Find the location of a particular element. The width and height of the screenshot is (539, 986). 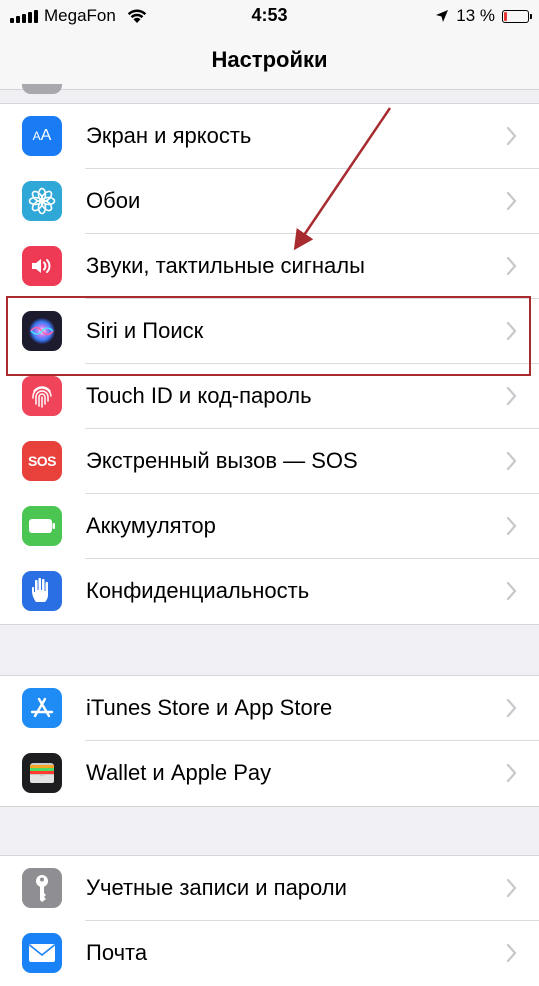

battery-percent: 13 % is located at coordinates (475, 15).